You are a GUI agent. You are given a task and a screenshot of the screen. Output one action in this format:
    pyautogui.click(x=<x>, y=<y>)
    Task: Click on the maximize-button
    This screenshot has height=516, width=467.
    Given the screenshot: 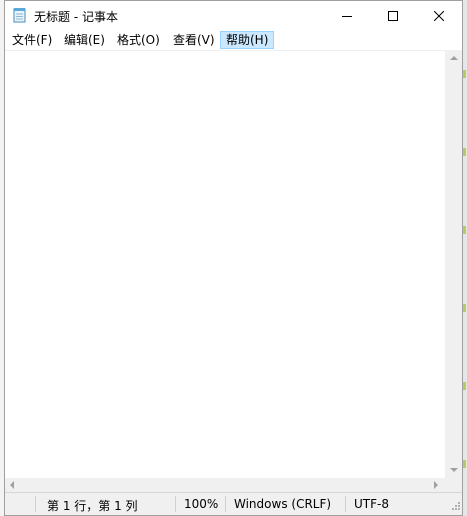 What is the action you would take?
    pyautogui.click(x=393, y=15)
    